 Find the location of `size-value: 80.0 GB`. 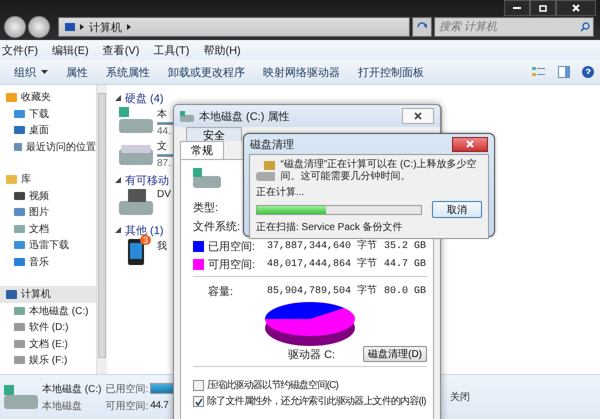

size-value: 80.0 GB is located at coordinates (406, 291).